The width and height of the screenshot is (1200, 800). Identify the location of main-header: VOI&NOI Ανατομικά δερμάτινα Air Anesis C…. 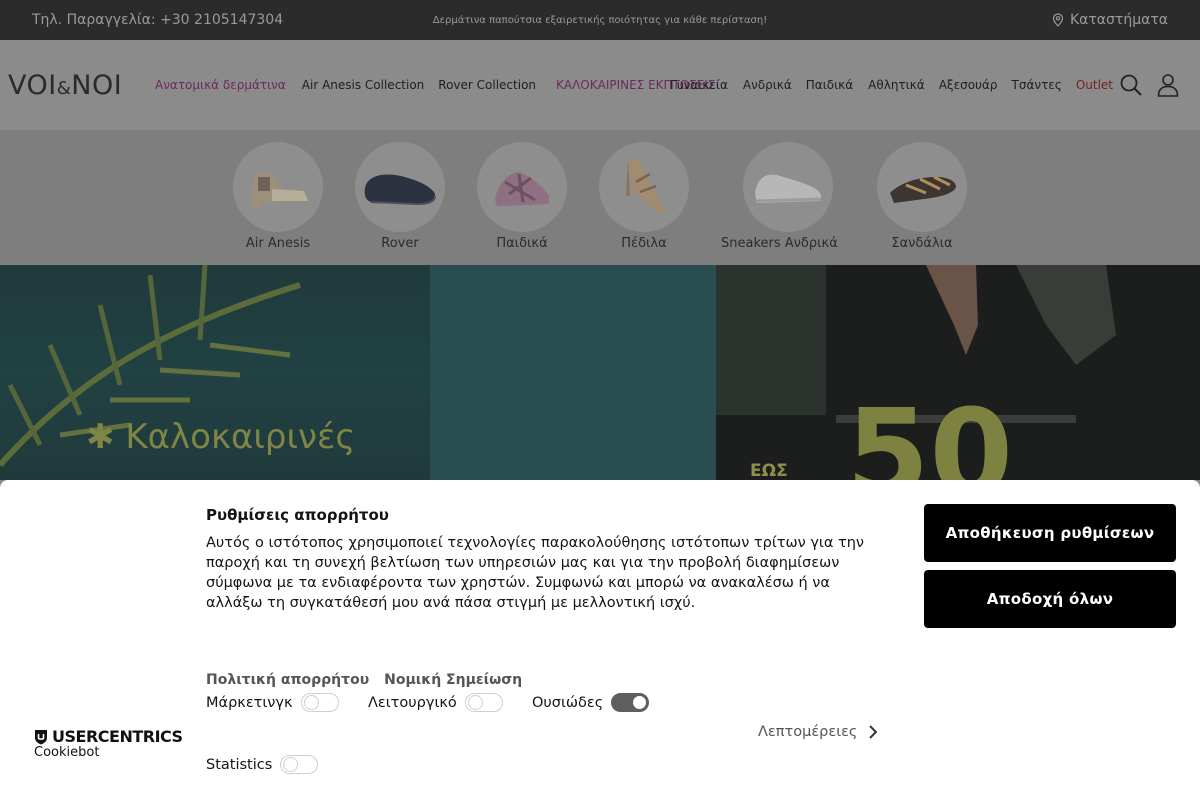
(600, 85).